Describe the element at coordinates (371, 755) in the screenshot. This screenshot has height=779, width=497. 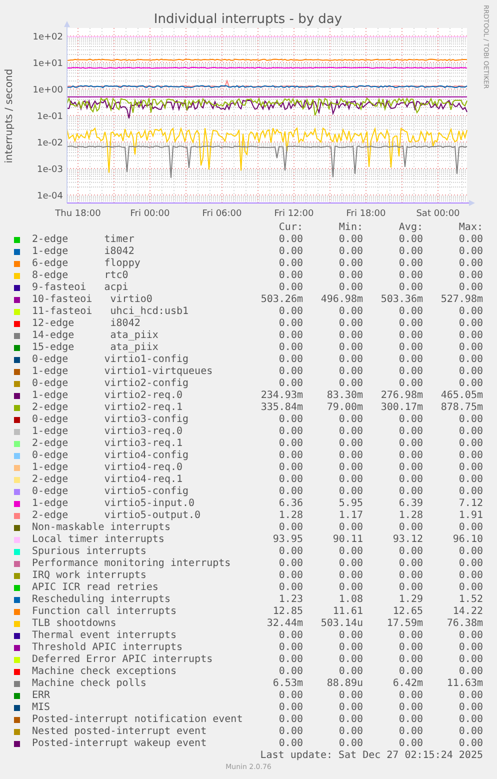
I see `last-update-text: Last update: Sat Dec 27 02:15:24 2025` at that location.